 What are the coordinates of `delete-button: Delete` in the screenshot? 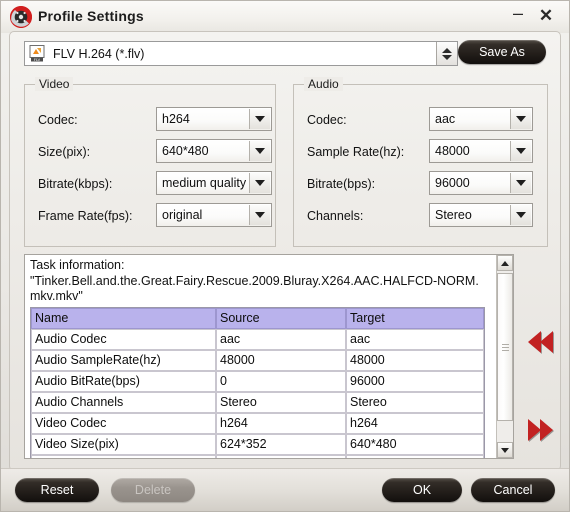 It's located at (153, 490).